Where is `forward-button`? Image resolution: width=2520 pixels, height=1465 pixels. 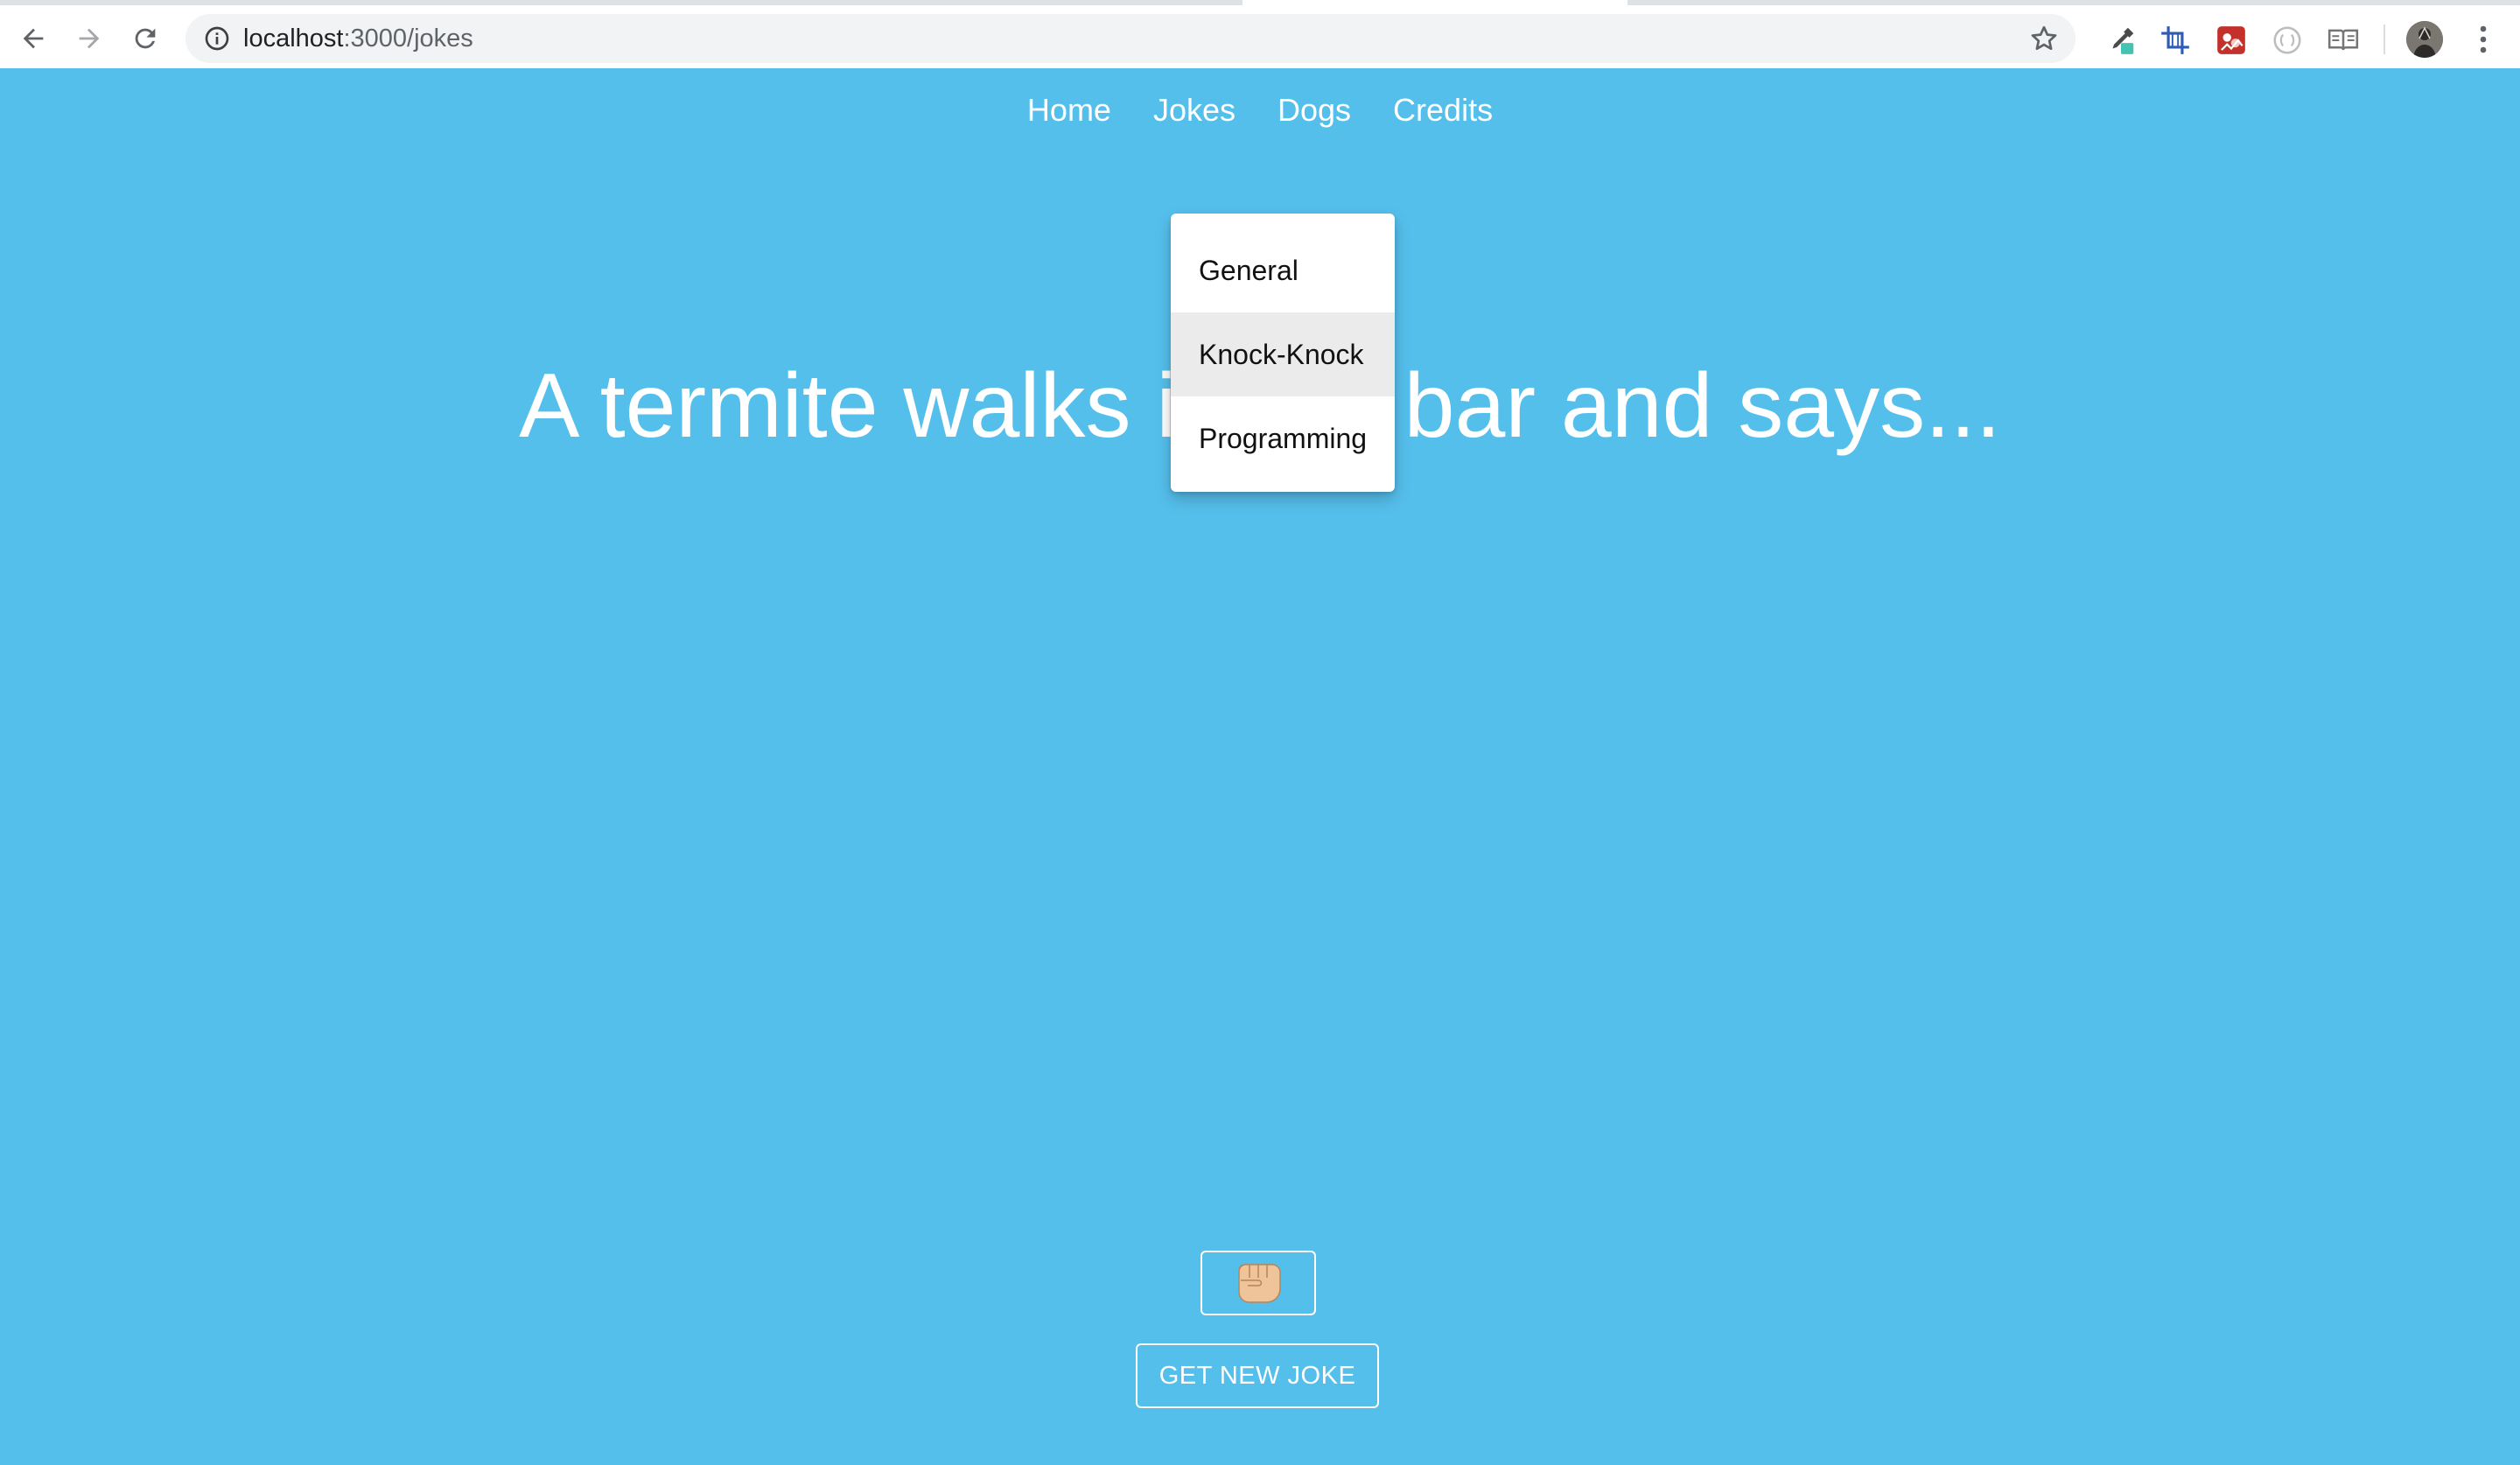 forward-button is located at coordinates (89, 39).